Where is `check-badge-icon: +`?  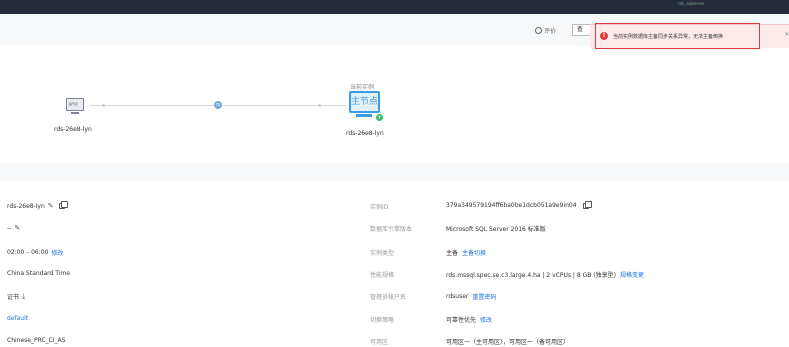
check-badge-icon: + is located at coordinates (379, 117).